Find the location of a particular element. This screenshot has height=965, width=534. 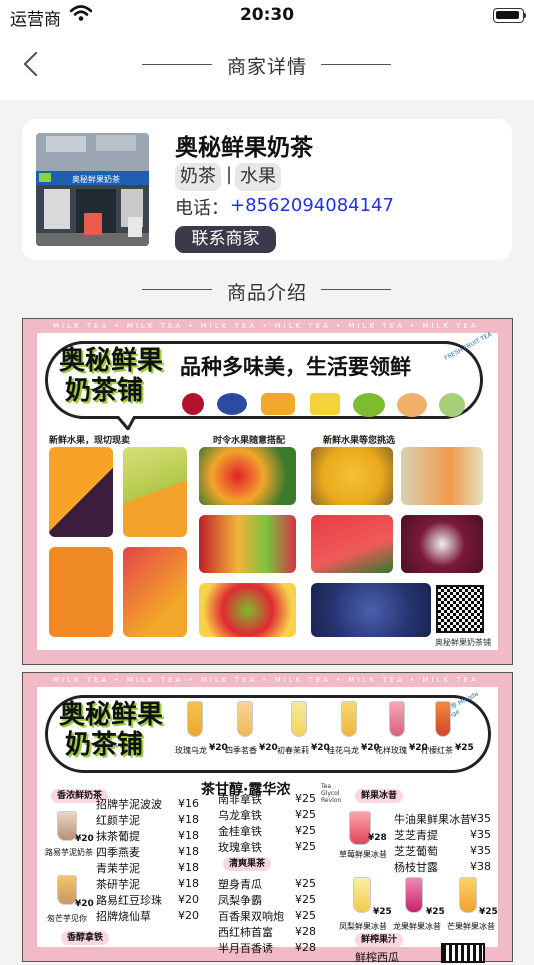

cup-lemon-tea is located at coordinates (443, 719).